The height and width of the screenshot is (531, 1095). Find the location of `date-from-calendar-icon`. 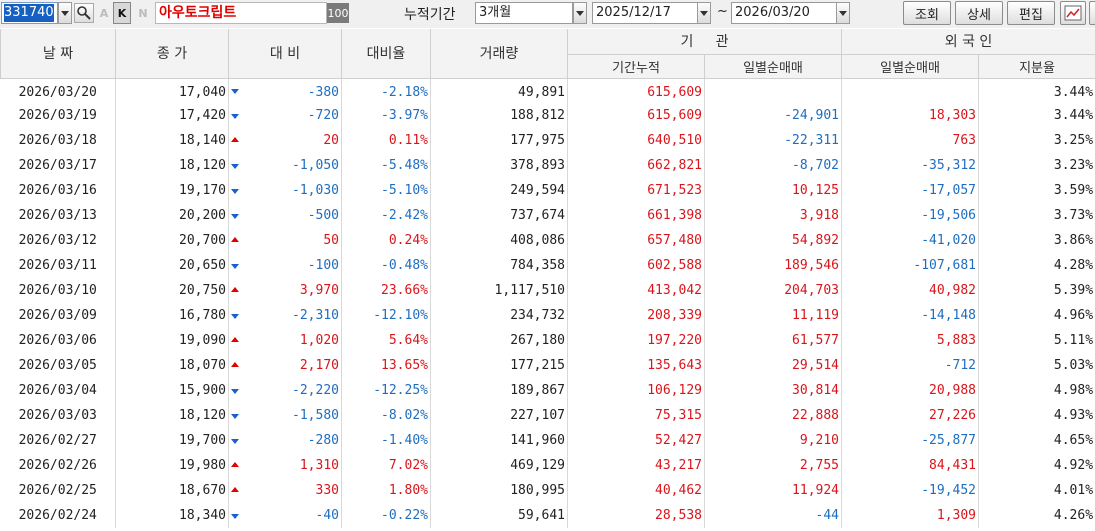

date-from-calendar-icon is located at coordinates (704, 13).